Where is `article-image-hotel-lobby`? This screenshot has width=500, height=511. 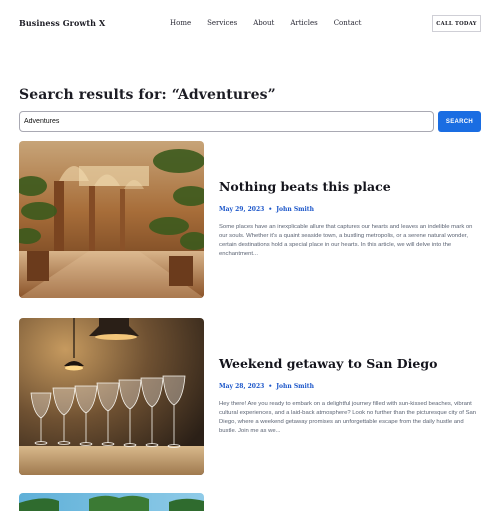
article-image-hotel-lobby is located at coordinates (111, 219).